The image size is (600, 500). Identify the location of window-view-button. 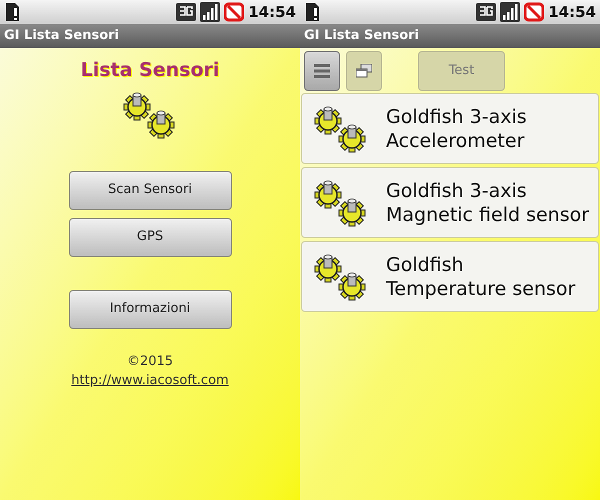
(364, 71).